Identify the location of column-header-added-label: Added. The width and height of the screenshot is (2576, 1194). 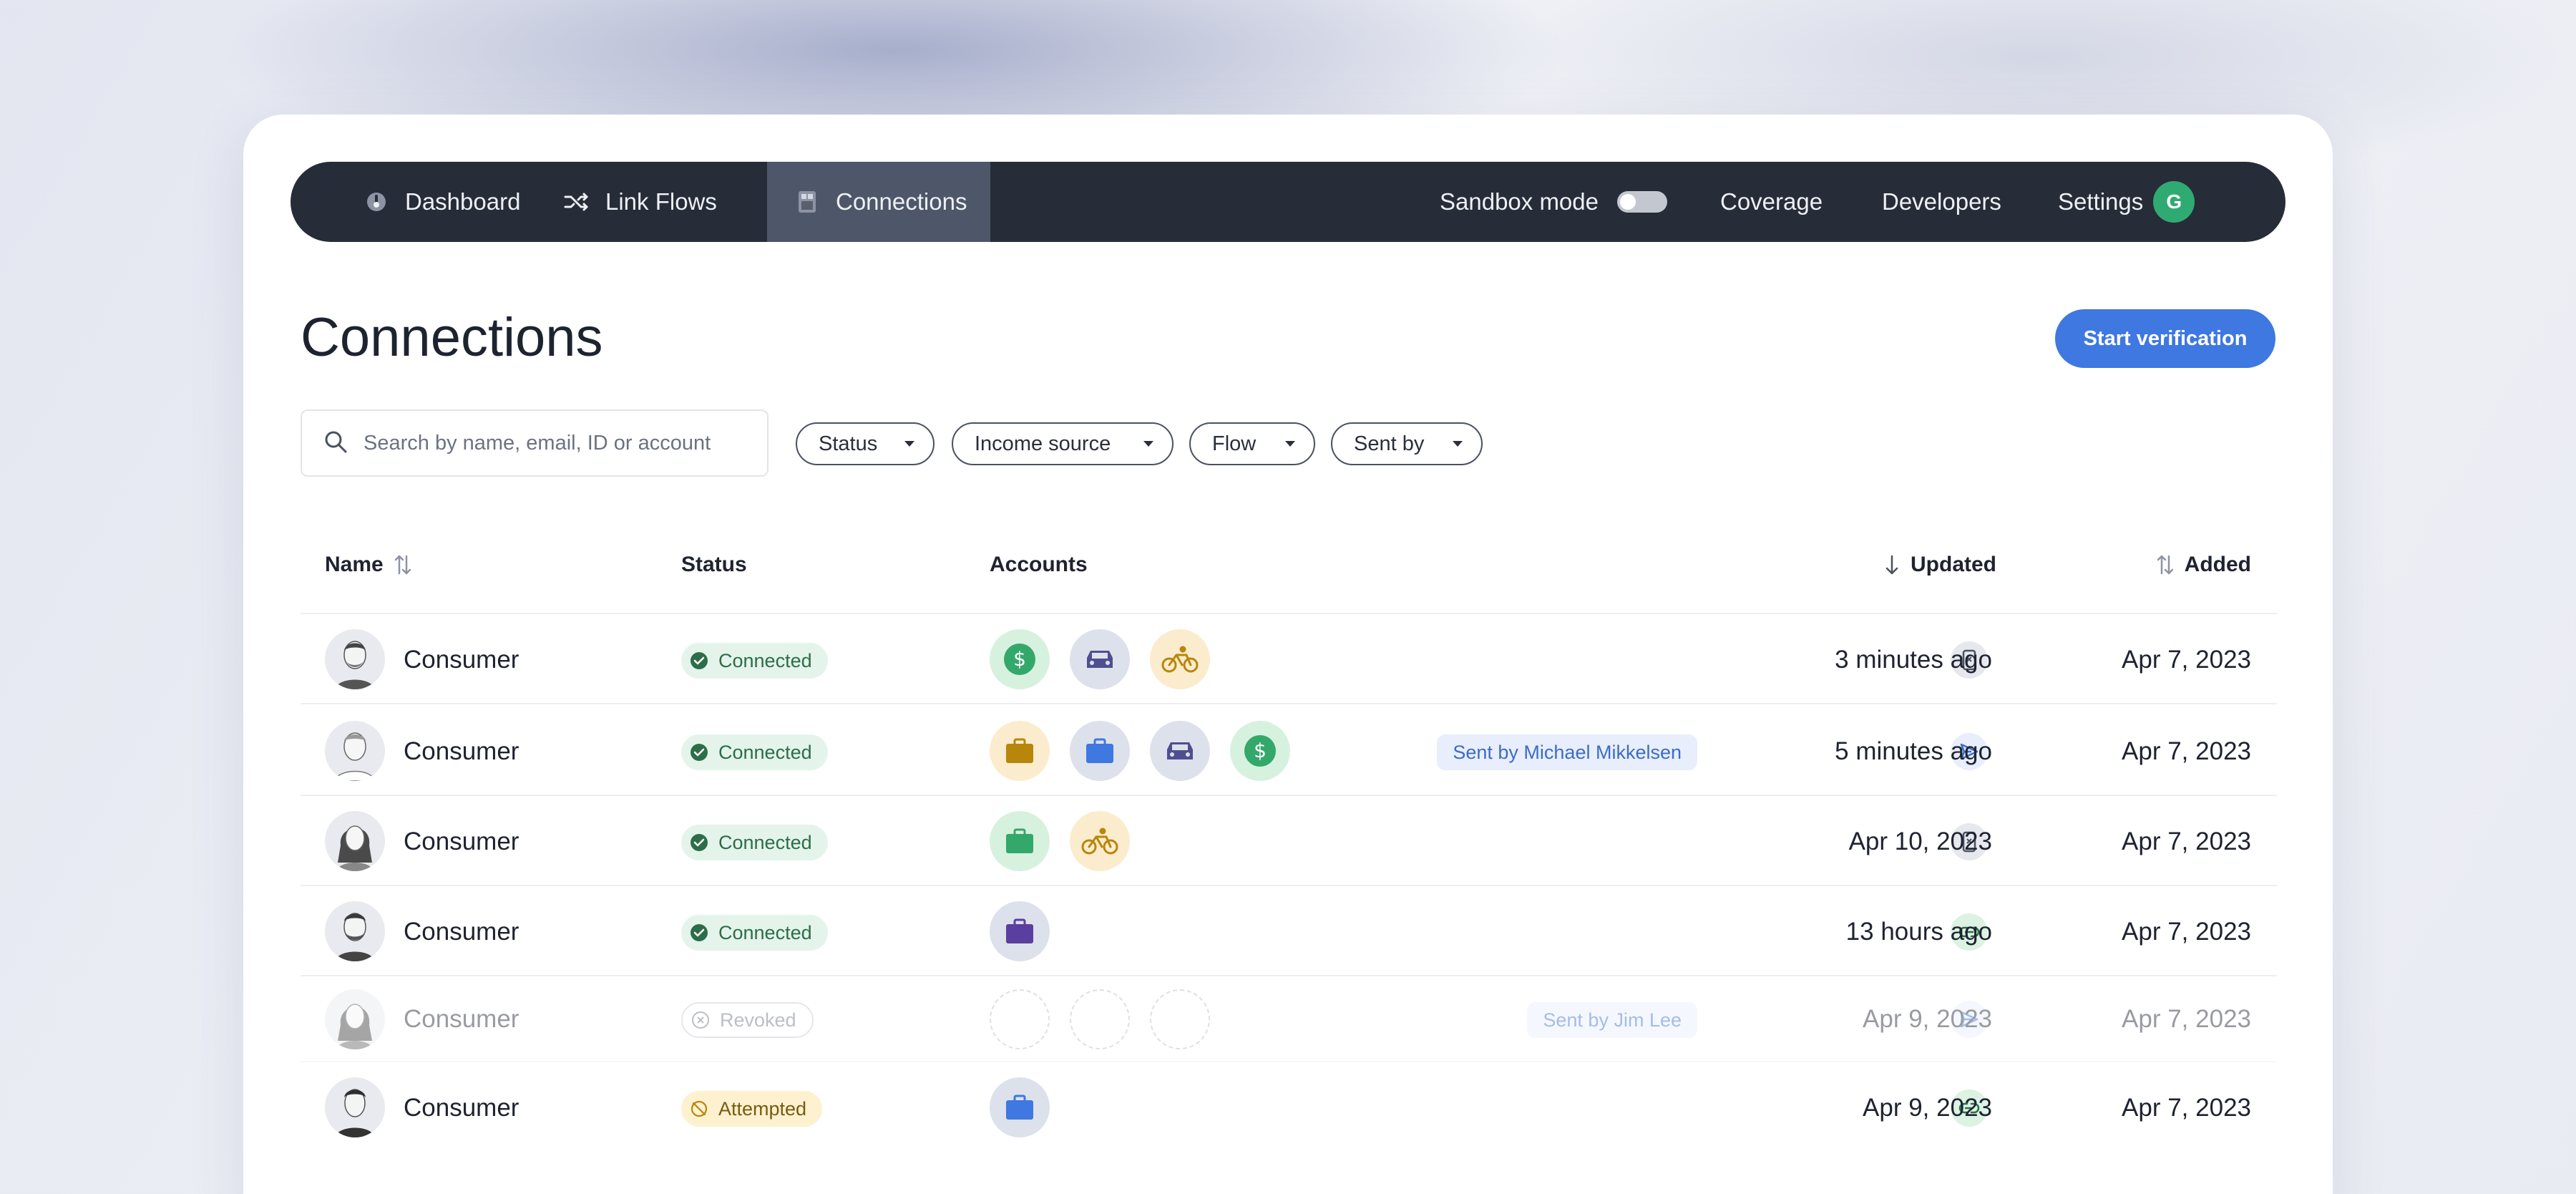
(2217, 564).